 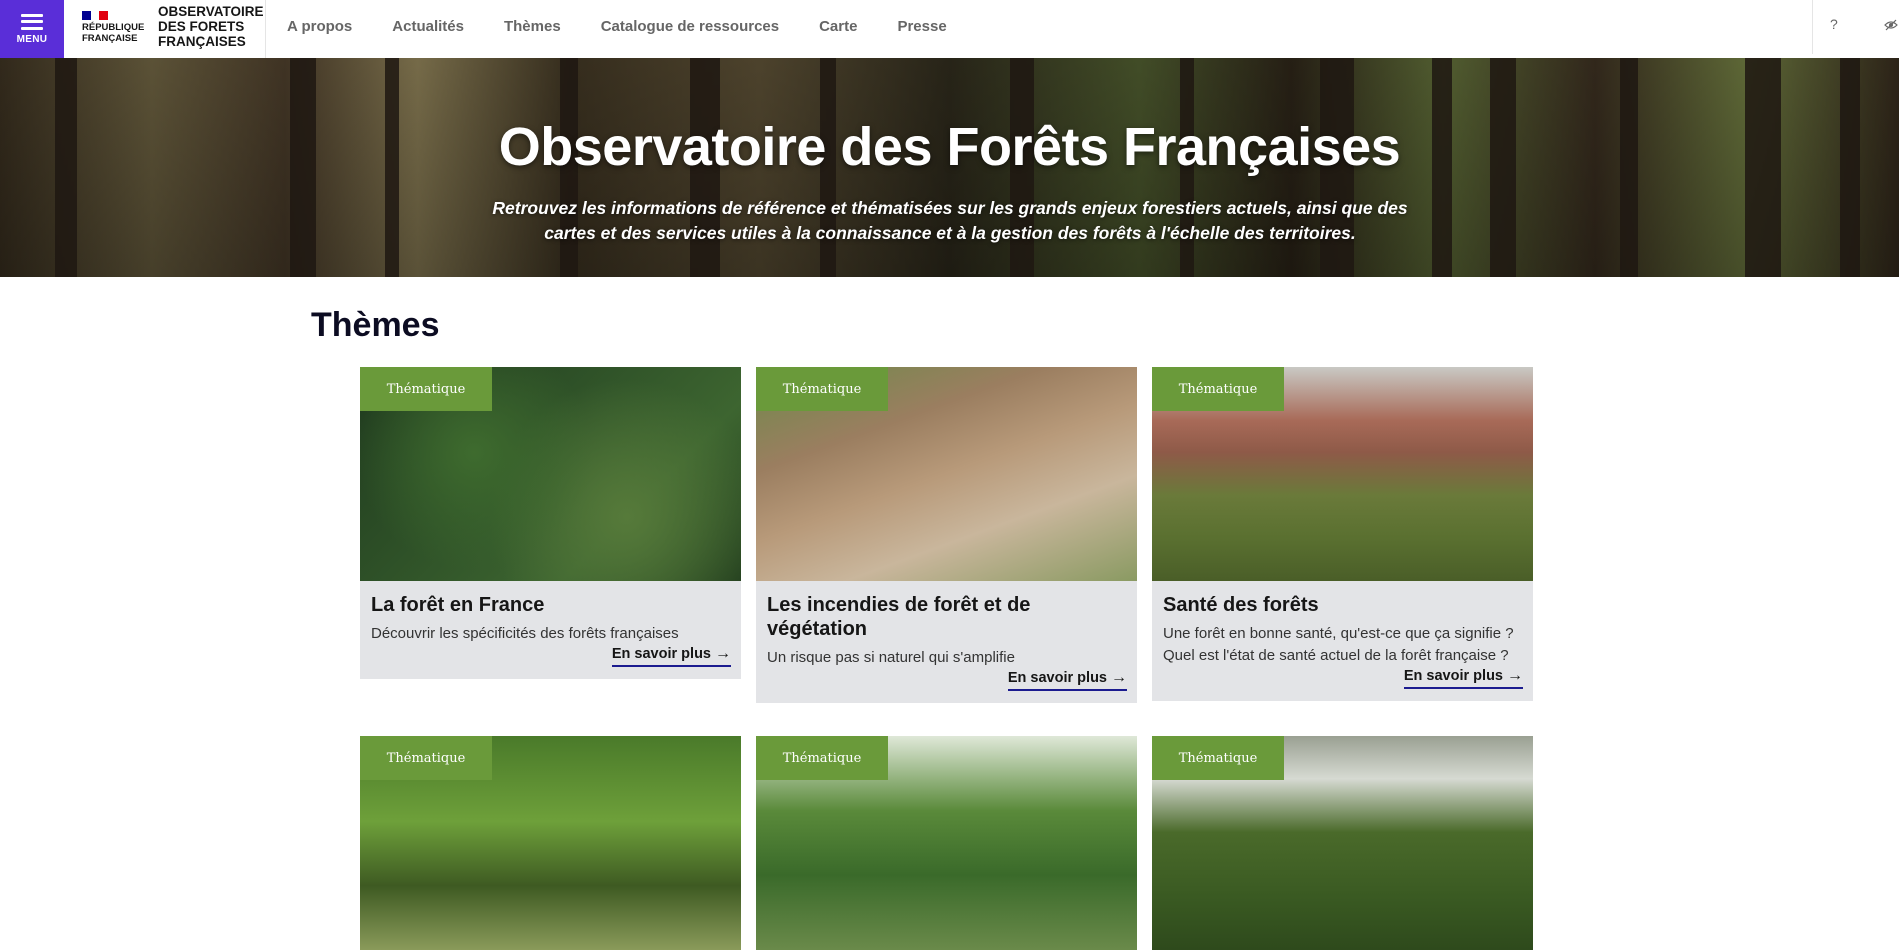 I want to click on themes-heading: Thèmes, so click(x=375, y=325).